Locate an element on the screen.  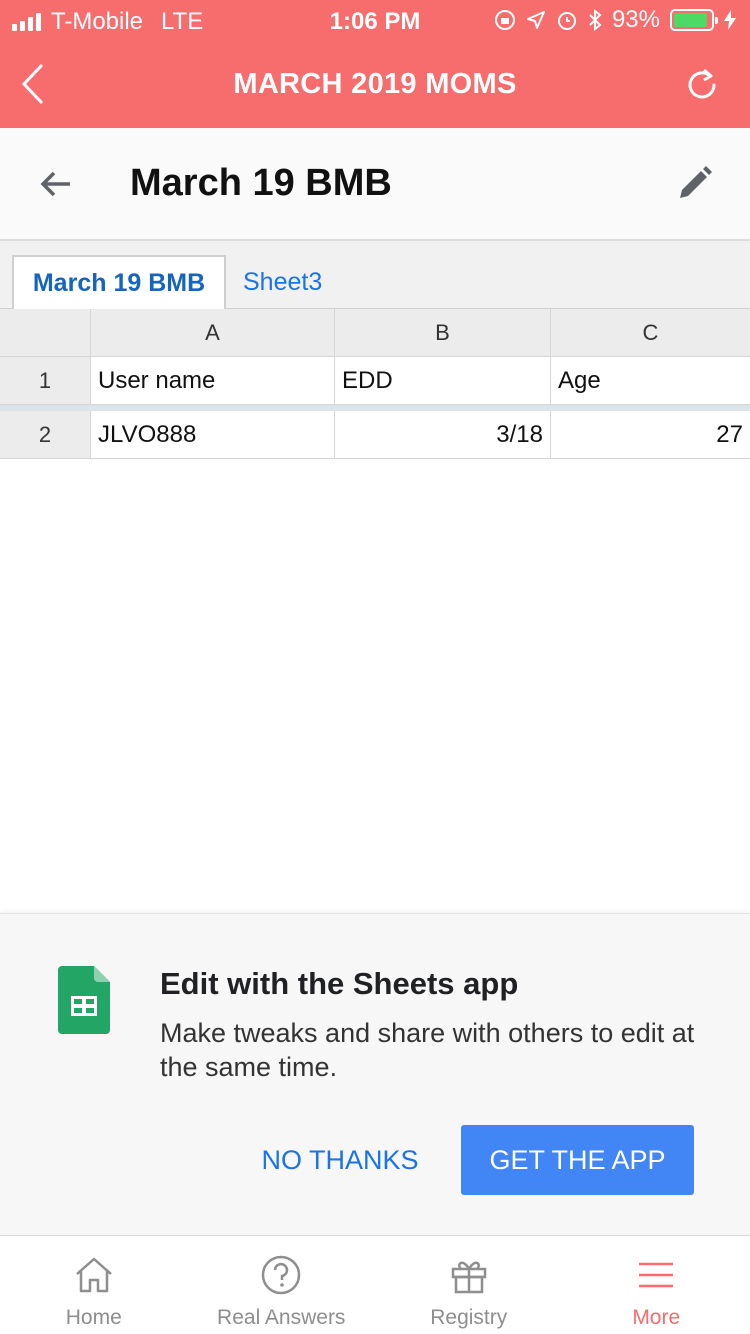
nav-item-home: Home is located at coordinates (94, 1285).